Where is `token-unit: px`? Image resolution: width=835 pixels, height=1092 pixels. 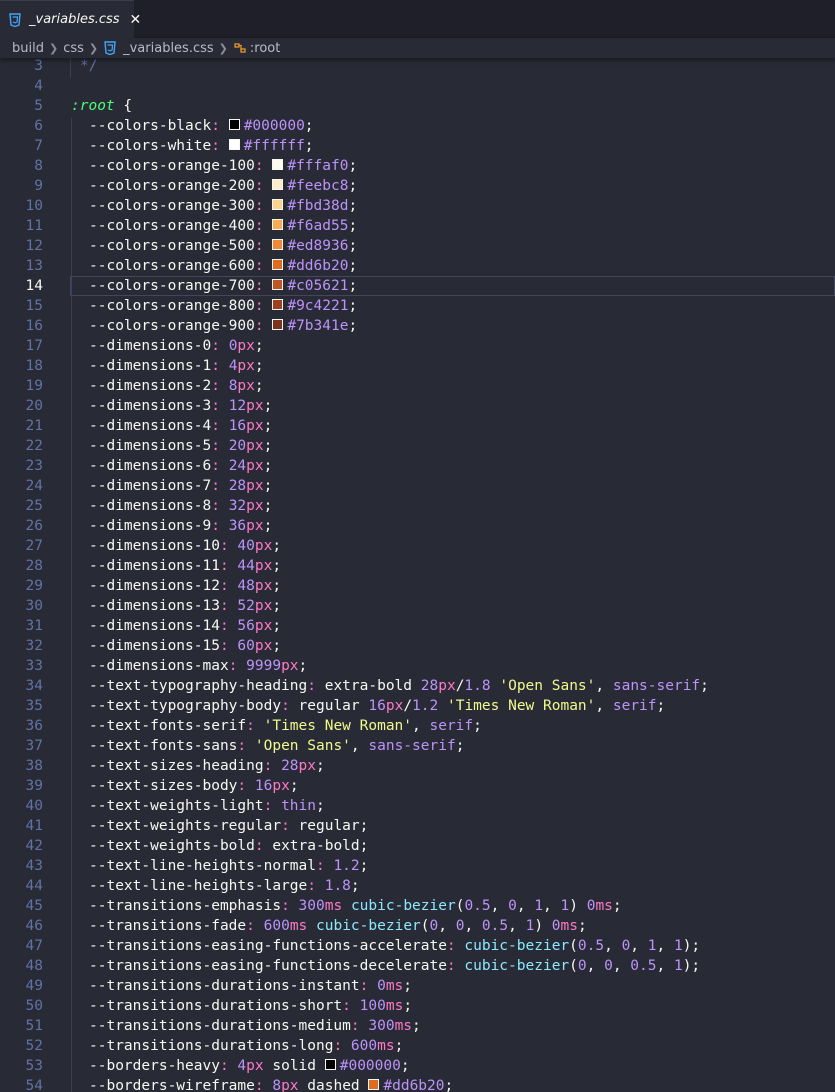 token-unit: px is located at coordinates (255, 506).